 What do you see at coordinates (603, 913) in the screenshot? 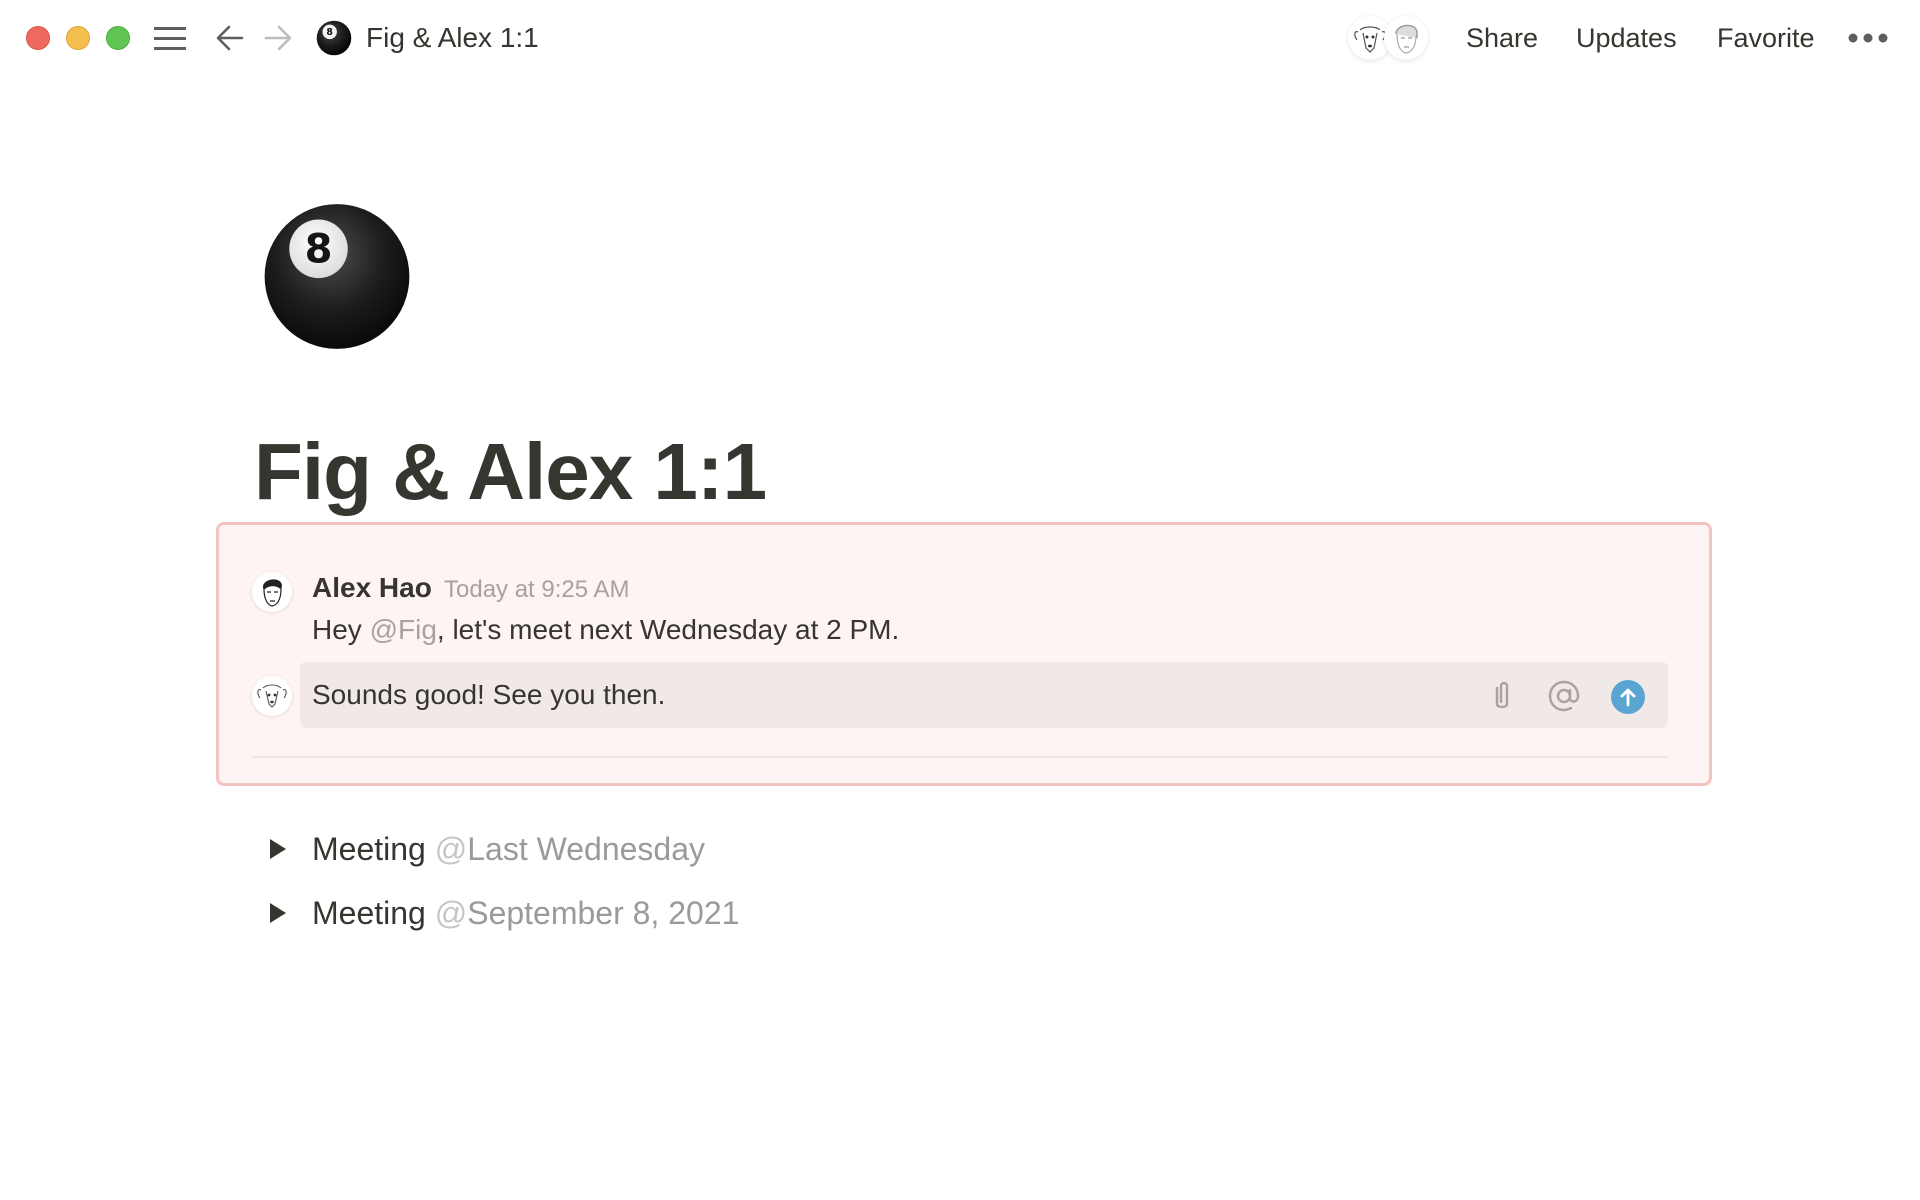
I see `date-mention: September 8, 2021` at bounding box center [603, 913].